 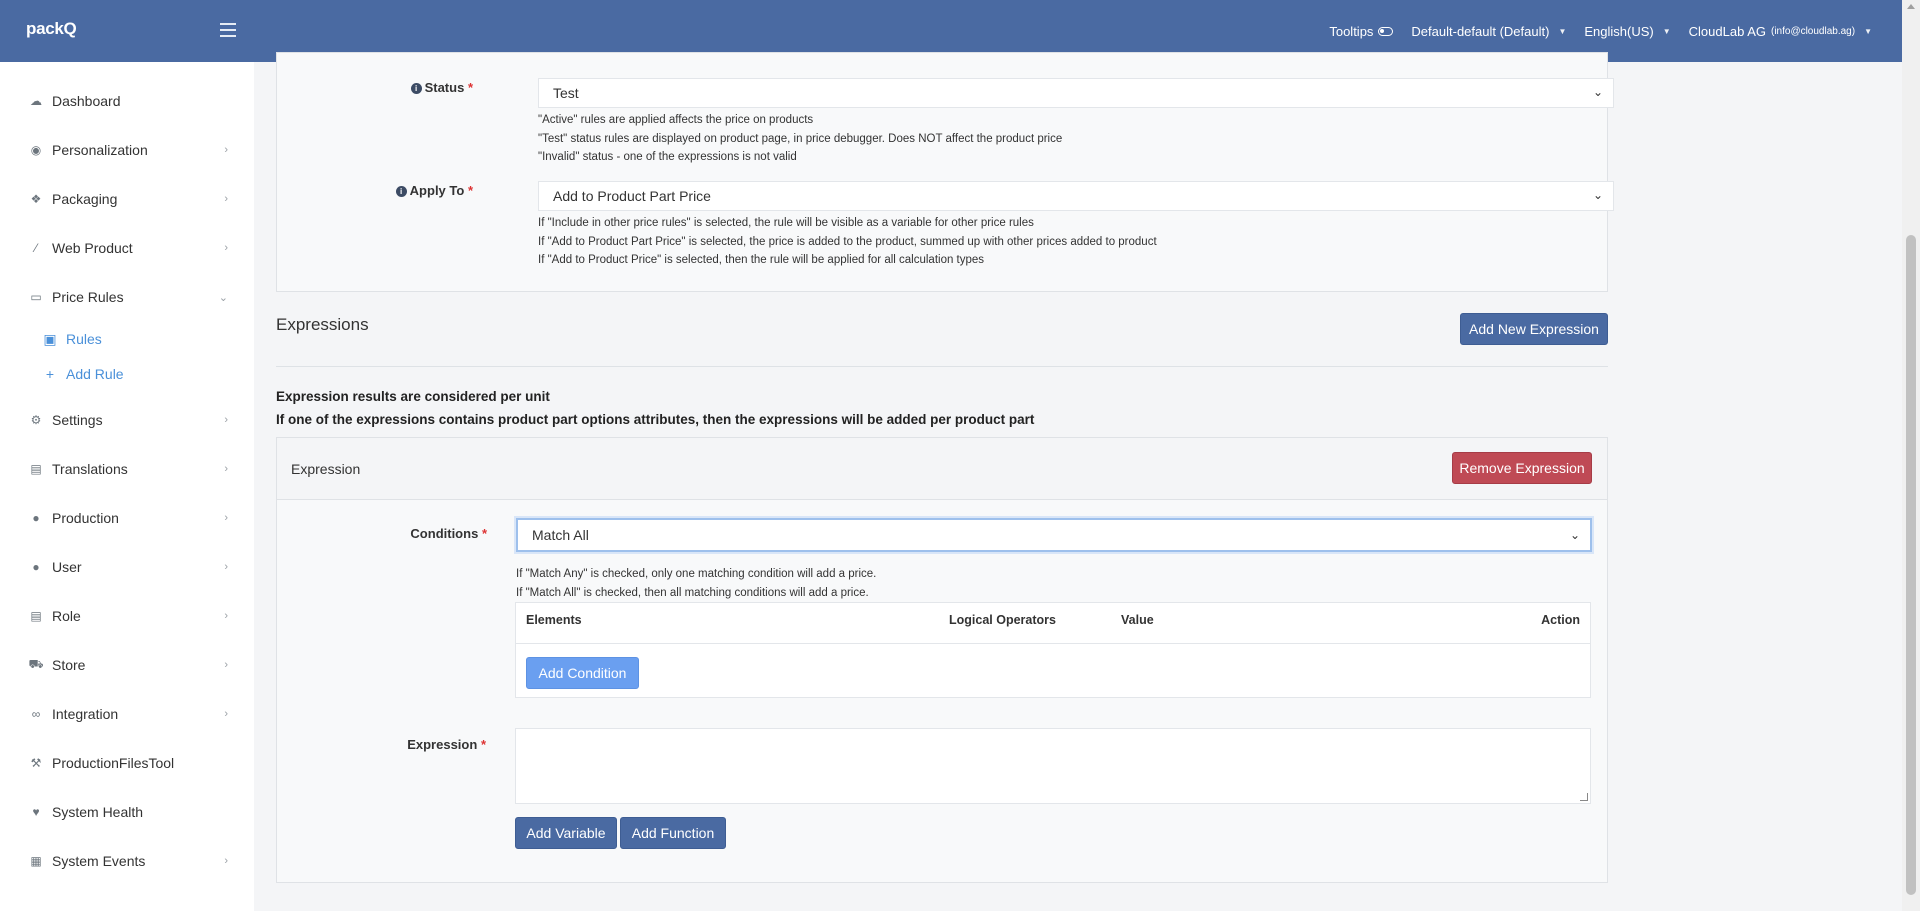 I want to click on sidebar-item-packaging: ❖ Packaging ›, so click(x=128, y=199).